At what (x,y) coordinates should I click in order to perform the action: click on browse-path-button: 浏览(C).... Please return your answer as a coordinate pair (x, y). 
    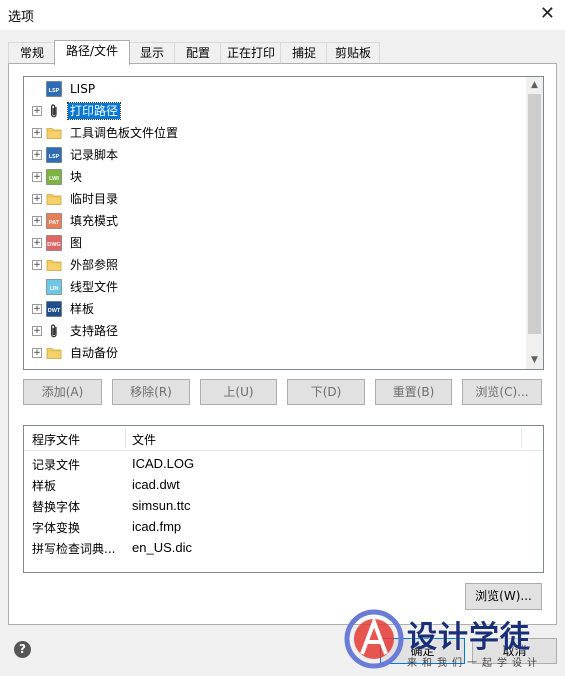
    Looking at the image, I should click on (502, 392).